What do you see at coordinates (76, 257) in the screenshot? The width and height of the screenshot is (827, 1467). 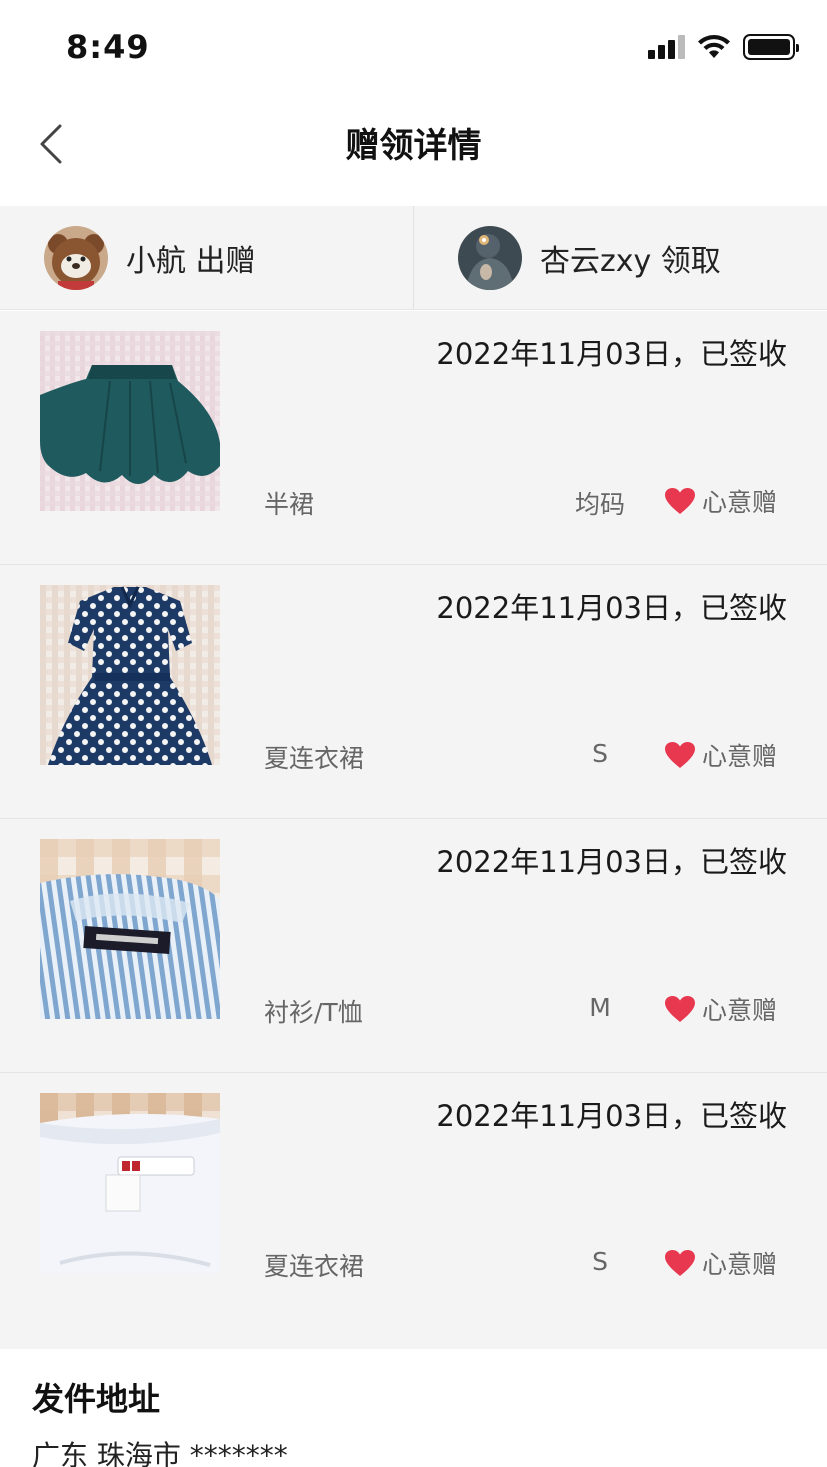 I see `giver-avatar` at bounding box center [76, 257].